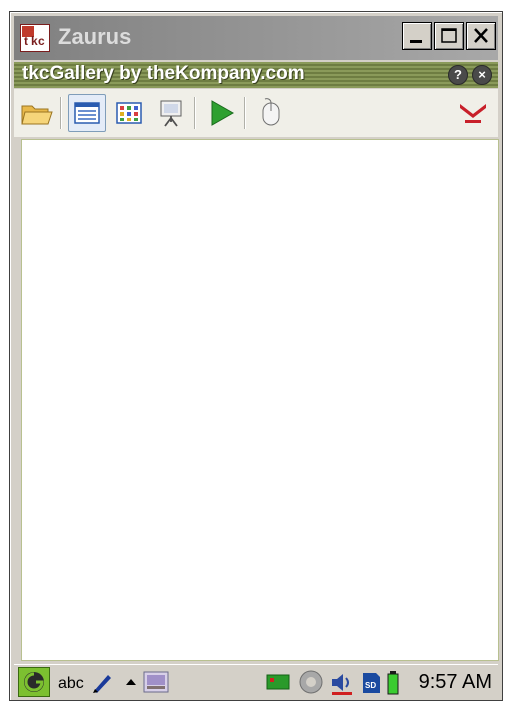 The image size is (510, 708). I want to click on app-title: tkcGallery by theKompany.com, so click(163, 73).